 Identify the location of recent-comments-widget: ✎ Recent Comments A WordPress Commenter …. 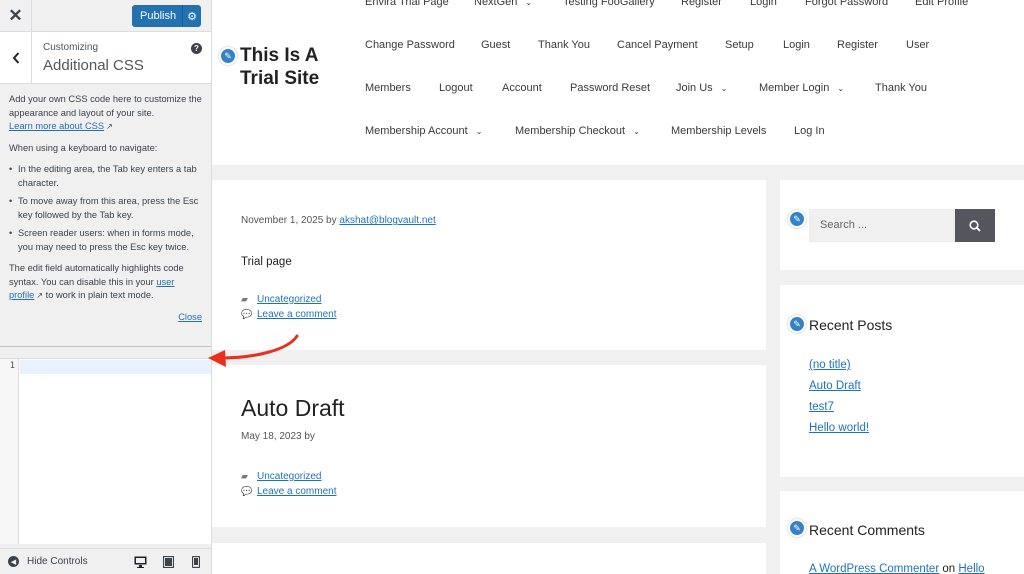
(902, 532).